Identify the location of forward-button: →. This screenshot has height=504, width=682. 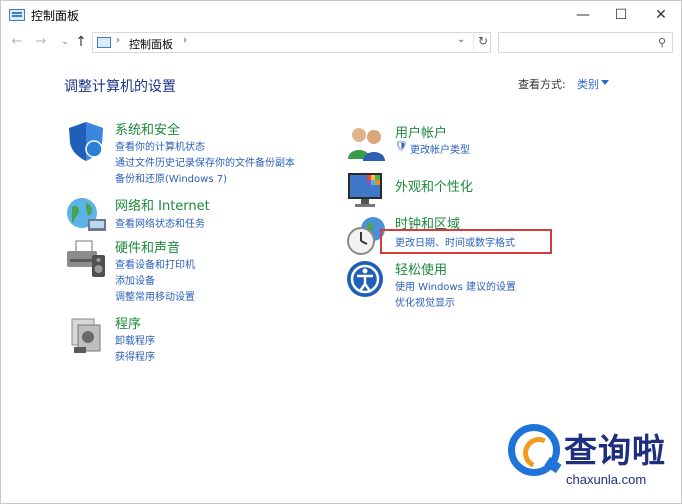
(41, 42).